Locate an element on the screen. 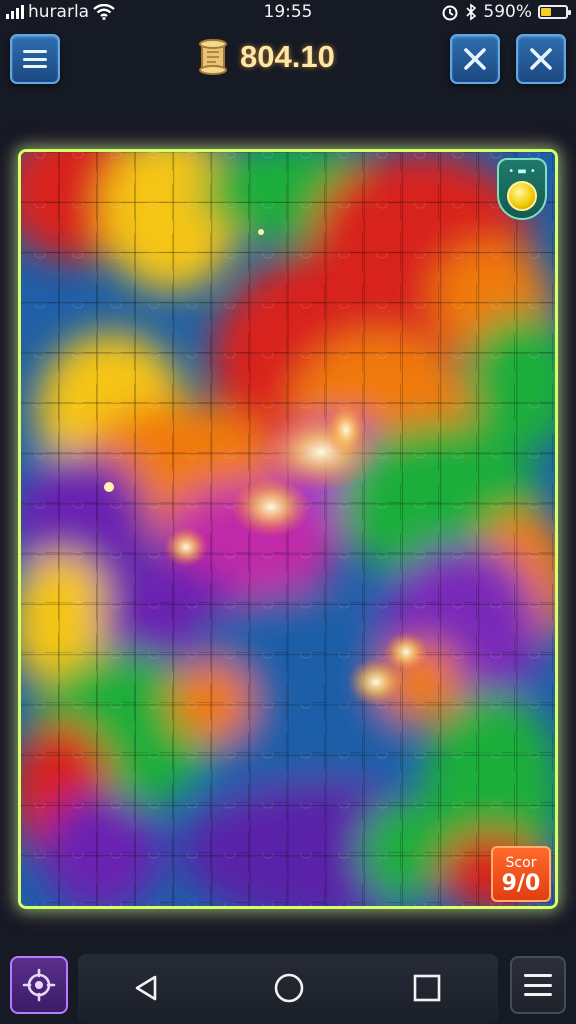 The image size is (576, 1024). coin-display: 804.10 is located at coordinates (265, 57).